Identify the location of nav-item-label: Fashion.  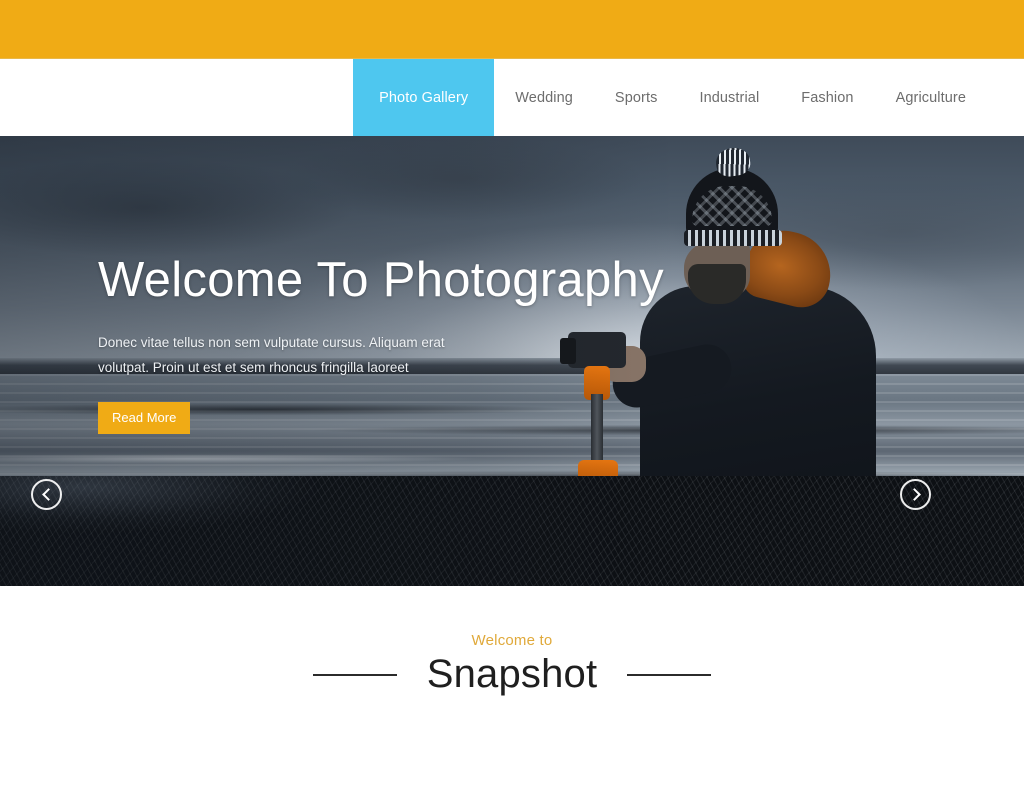
(827, 97).